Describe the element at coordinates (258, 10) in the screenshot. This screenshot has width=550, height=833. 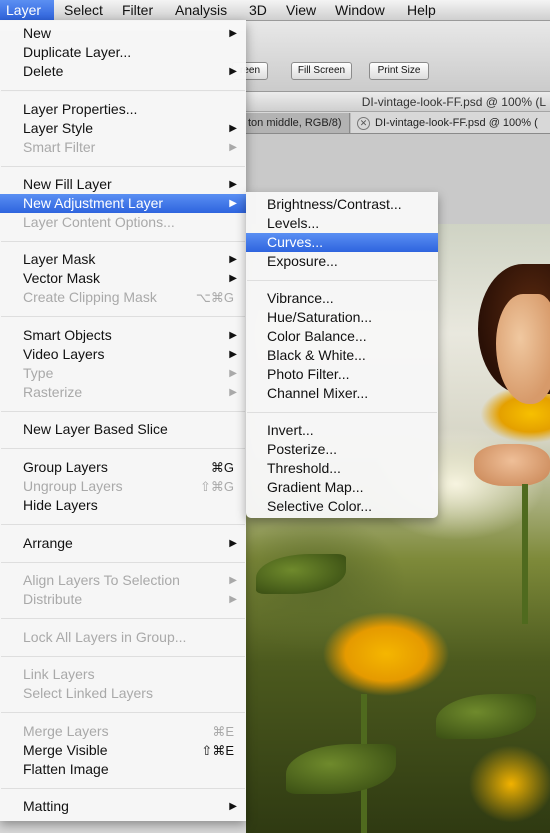
I see `menu-3d: 3D` at that location.